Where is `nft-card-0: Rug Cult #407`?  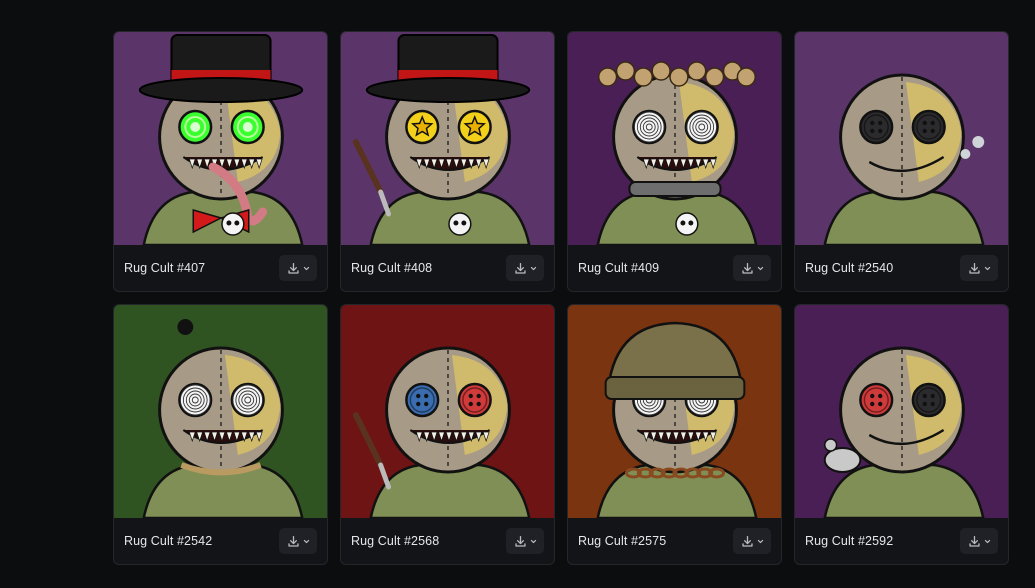
nft-card-0: Rug Cult #407 is located at coordinates (220, 161).